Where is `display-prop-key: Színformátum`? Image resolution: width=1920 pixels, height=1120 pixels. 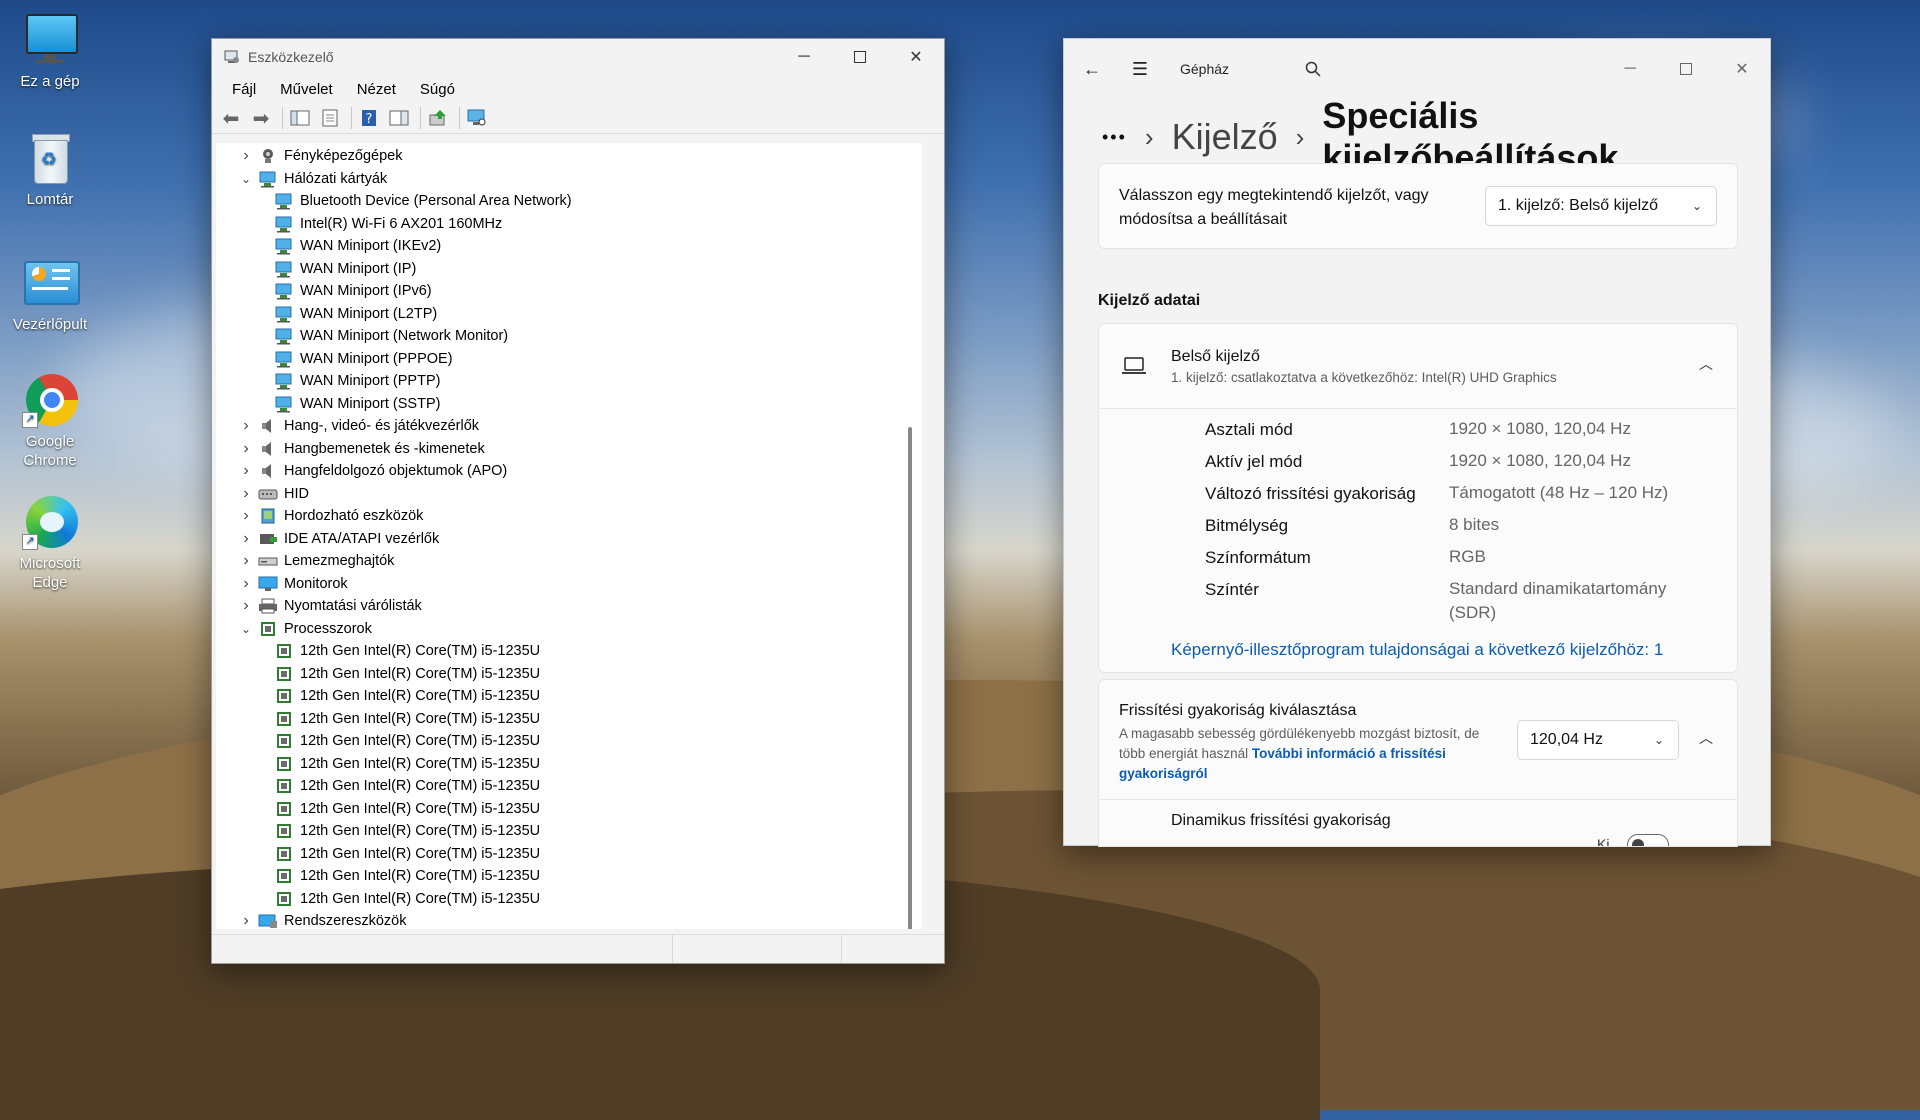
display-prop-key: Színformátum is located at coordinates (1258, 557).